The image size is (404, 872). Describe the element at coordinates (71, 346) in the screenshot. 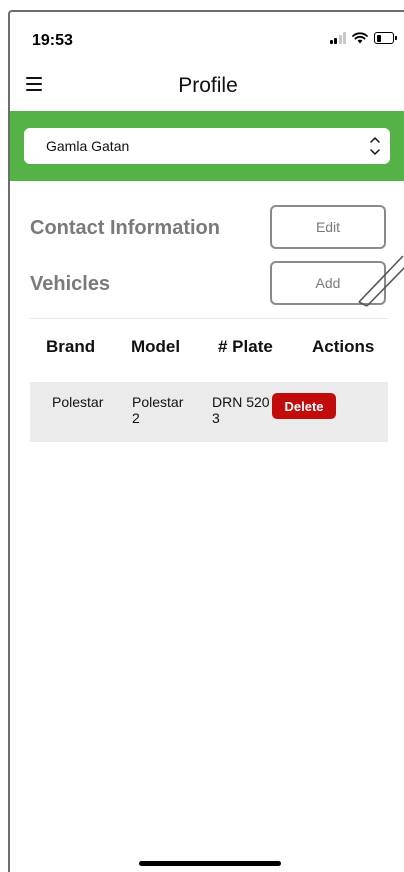

I see `column-header-brand: Brand` at that location.